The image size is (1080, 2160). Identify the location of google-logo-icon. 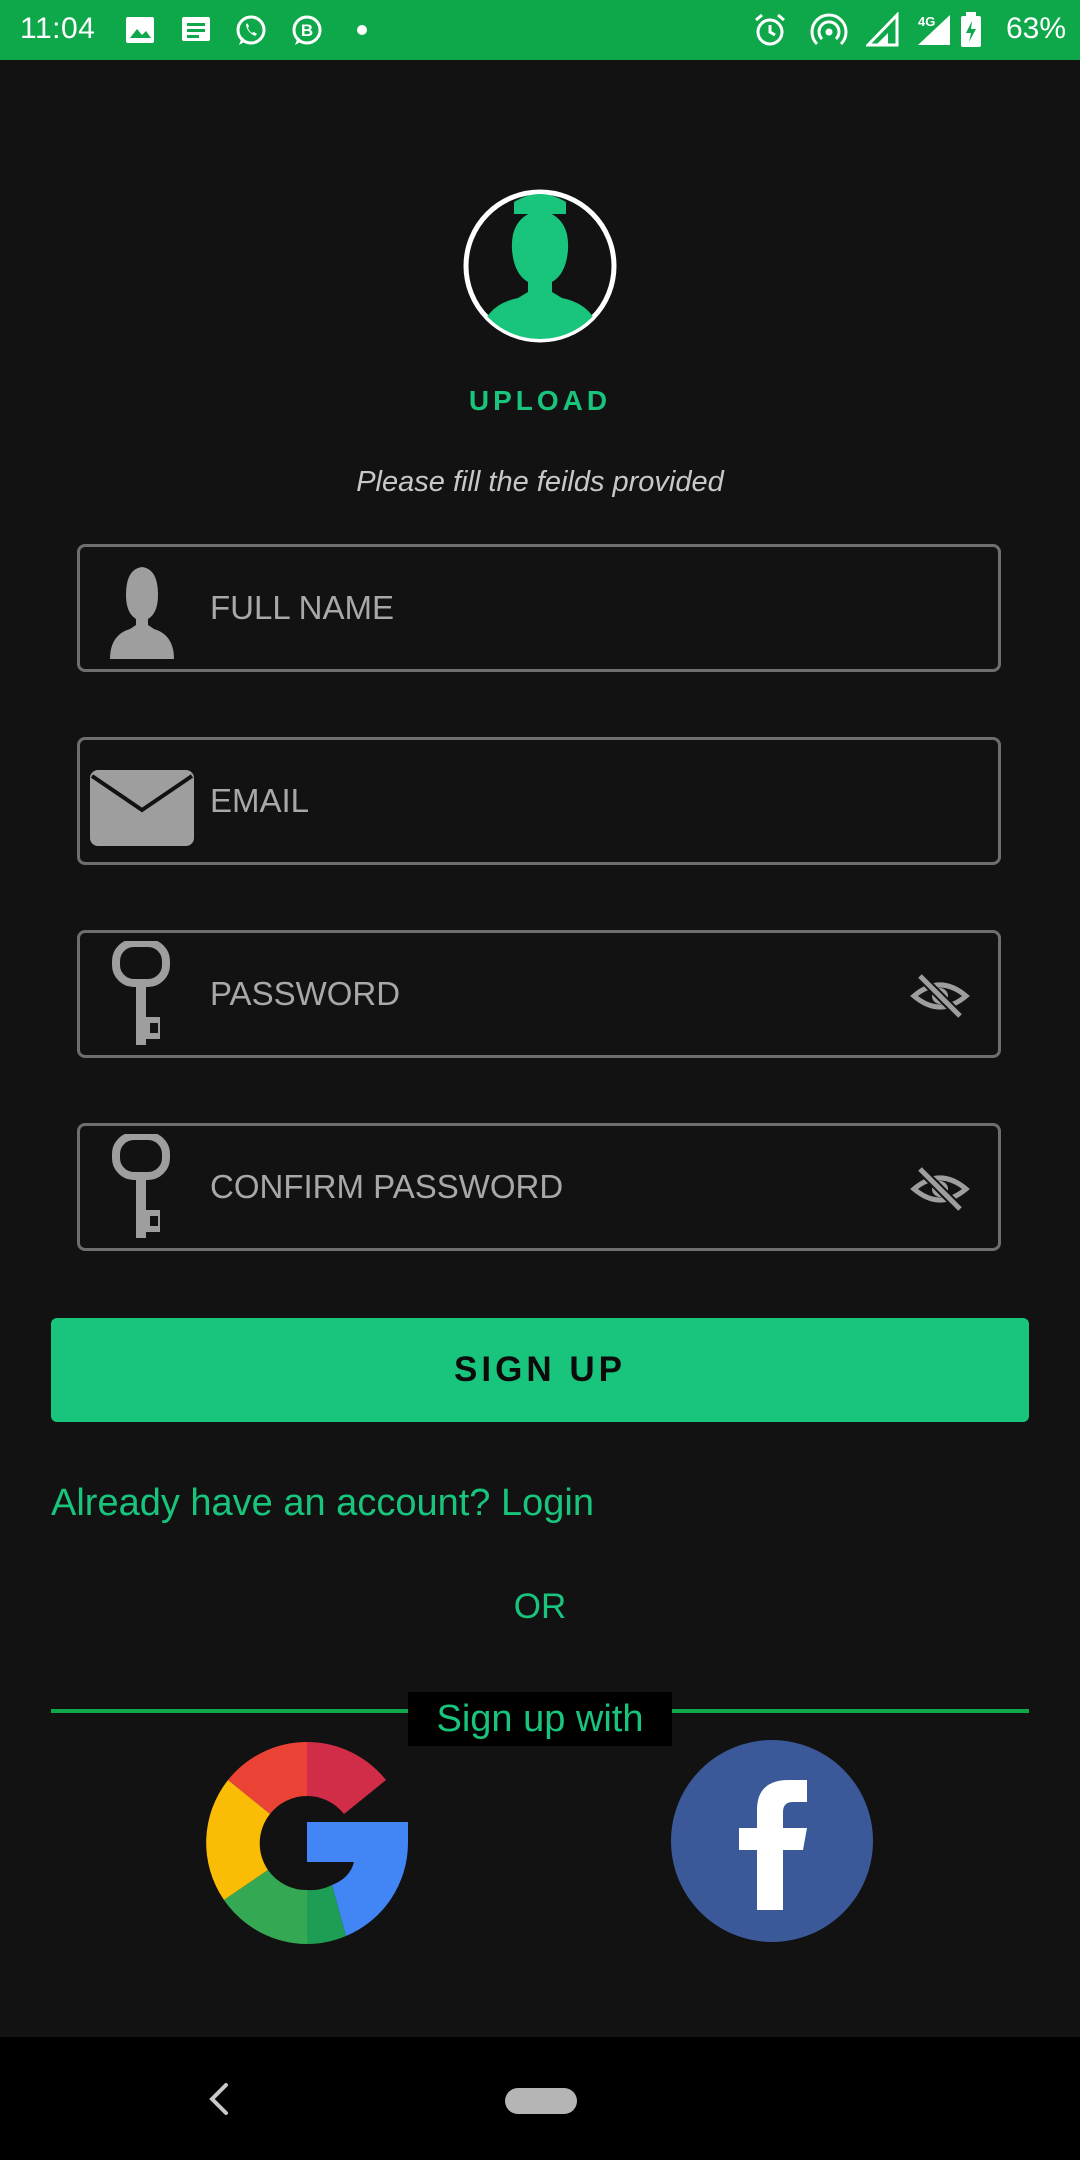
(307, 1843).